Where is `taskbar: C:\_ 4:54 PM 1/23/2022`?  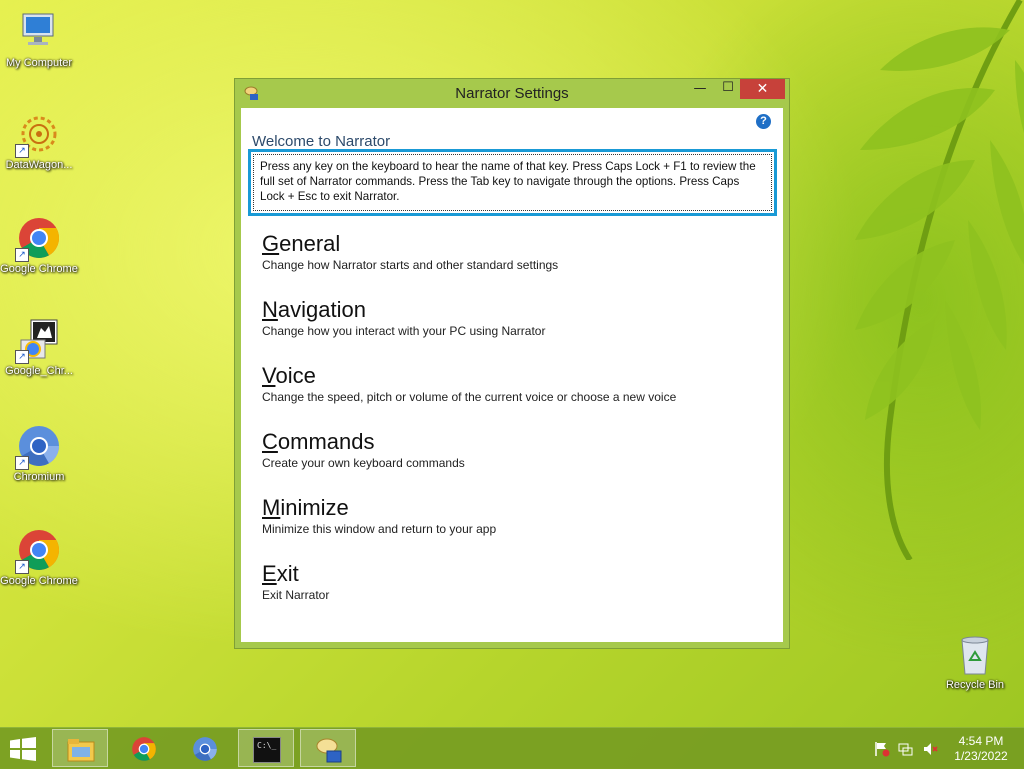 taskbar: C:\_ 4:54 PM 1/23/2022 is located at coordinates (512, 748).